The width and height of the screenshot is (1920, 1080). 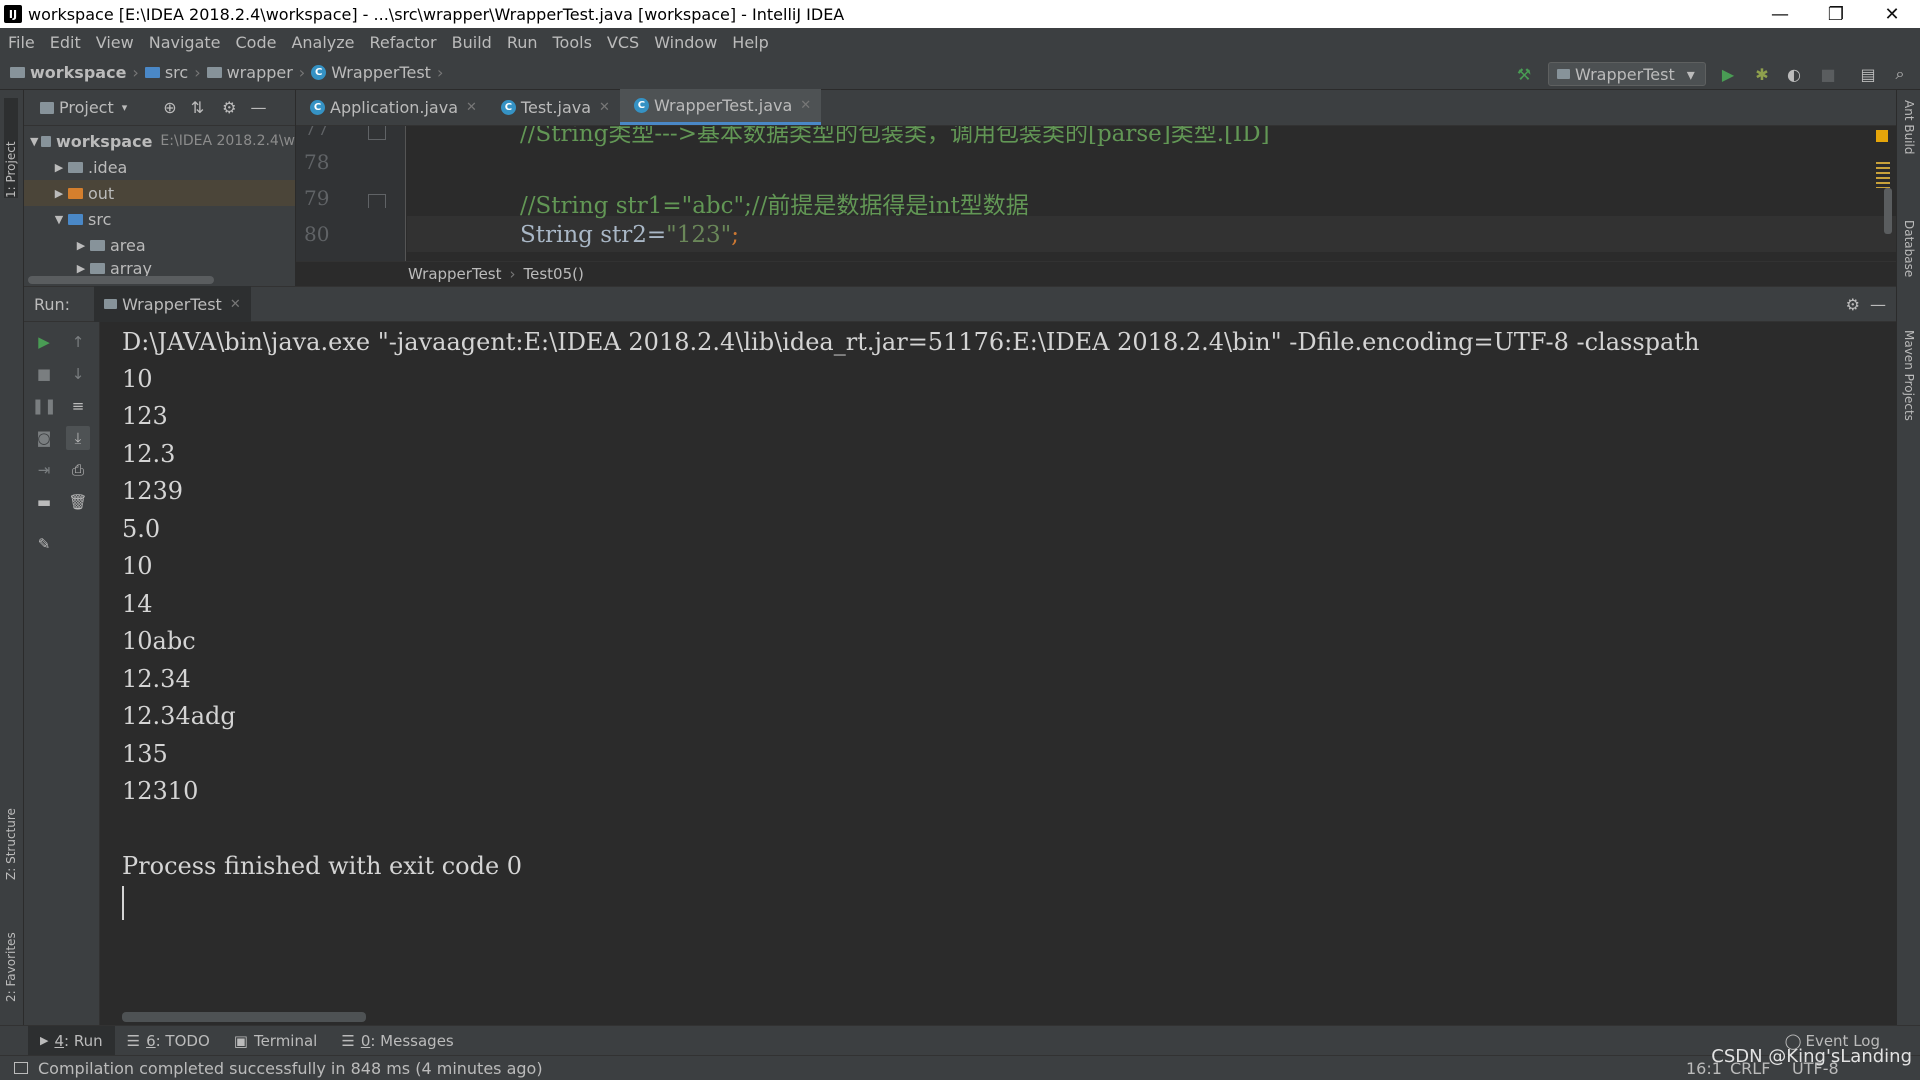 What do you see at coordinates (572, 42) in the screenshot?
I see `menu-tools: Tools` at bounding box center [572, 42].